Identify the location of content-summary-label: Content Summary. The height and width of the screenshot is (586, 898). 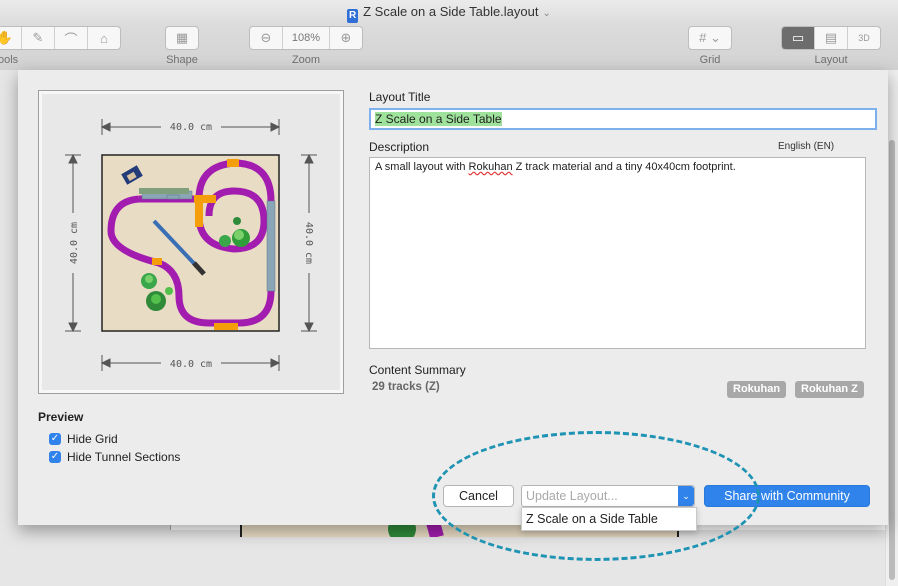
(417, 370).